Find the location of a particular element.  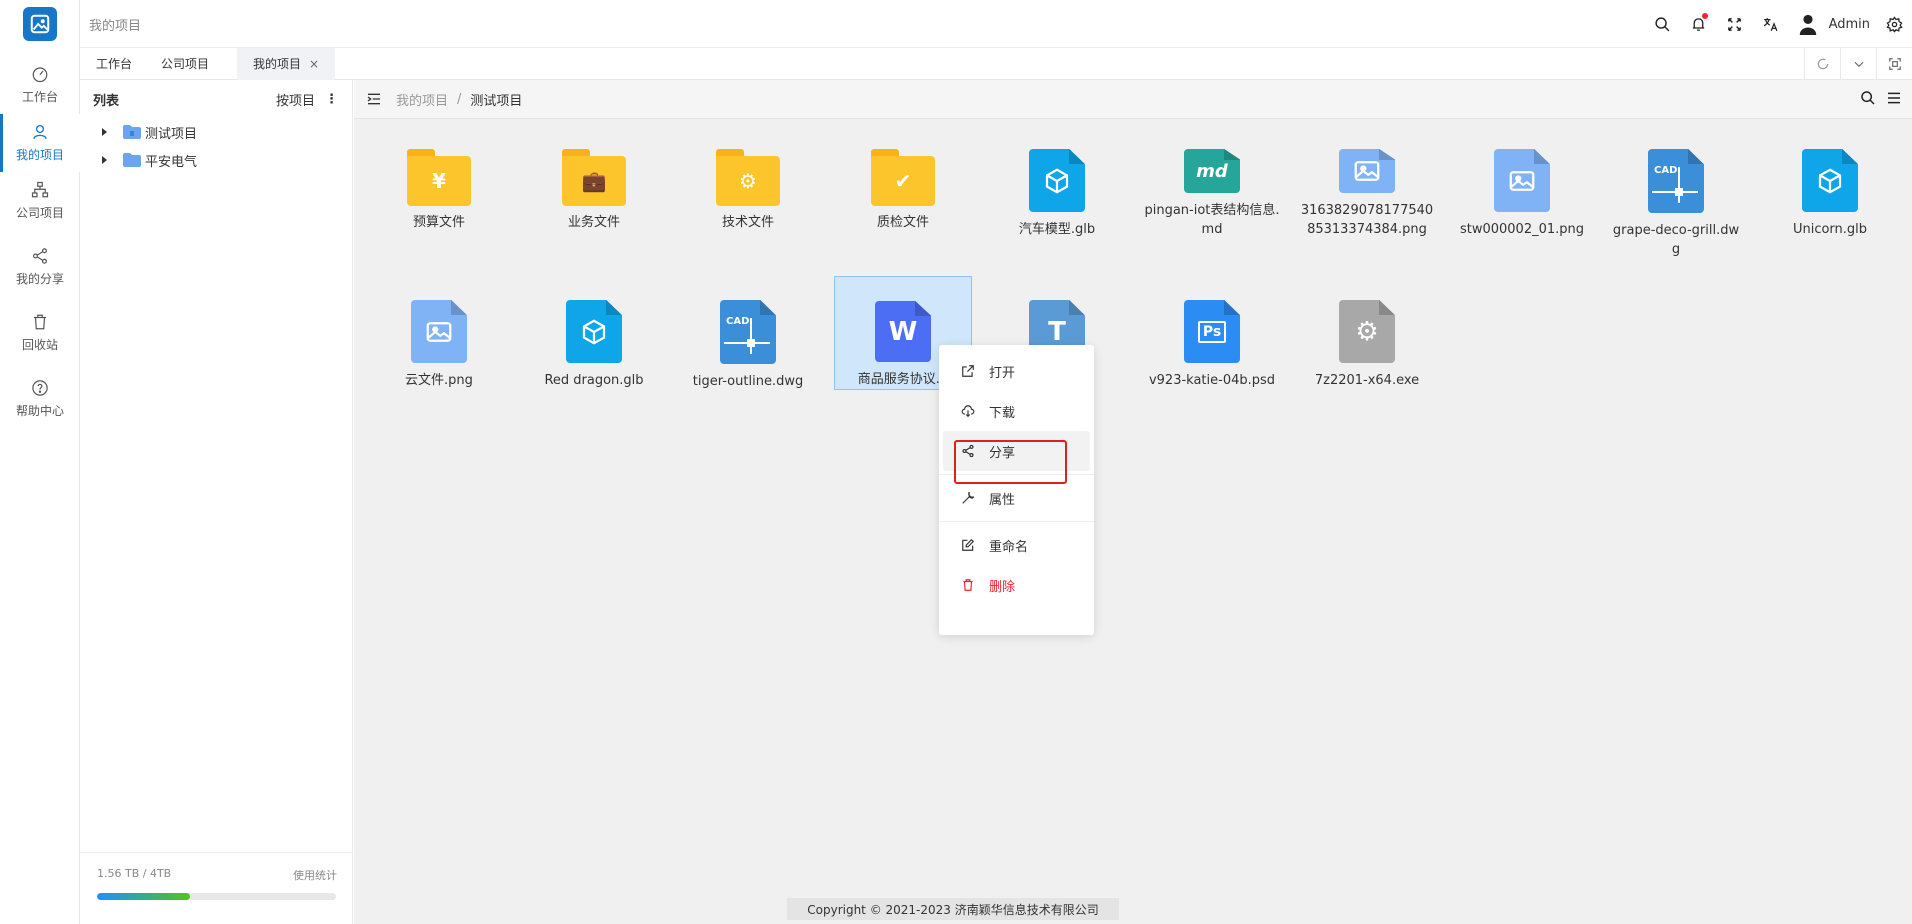

file-item: ✔ 质检文件 is located at coordinates (903, 182).